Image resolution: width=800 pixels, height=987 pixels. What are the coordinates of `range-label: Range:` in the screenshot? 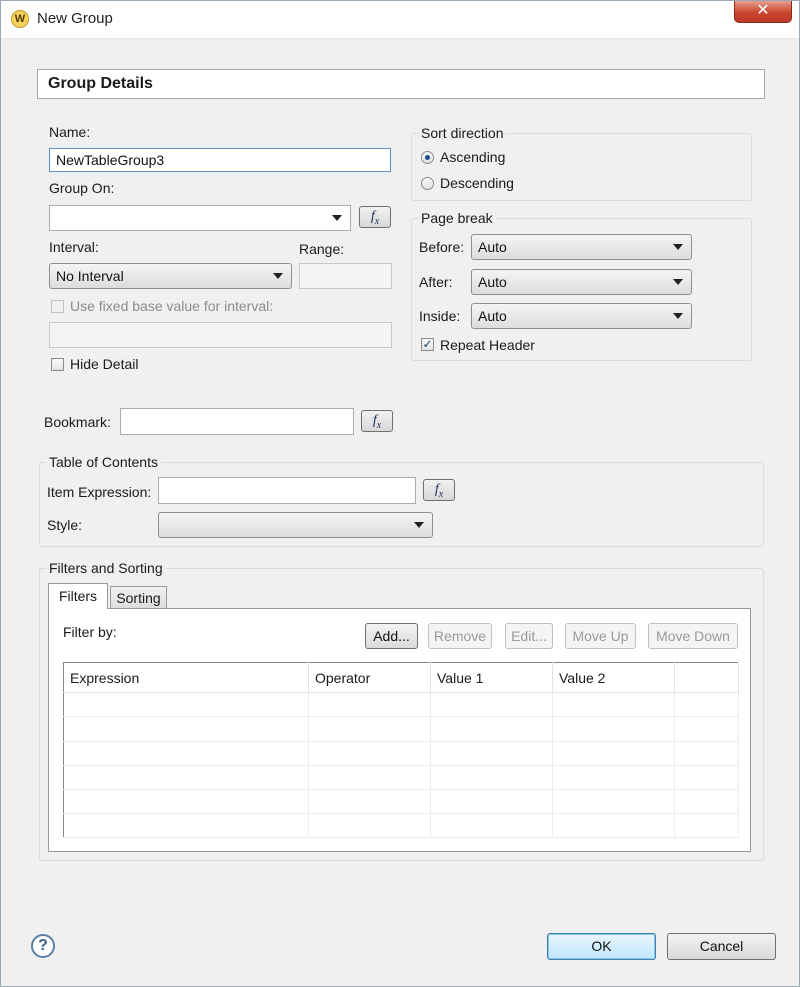 It's located at (322, 249).